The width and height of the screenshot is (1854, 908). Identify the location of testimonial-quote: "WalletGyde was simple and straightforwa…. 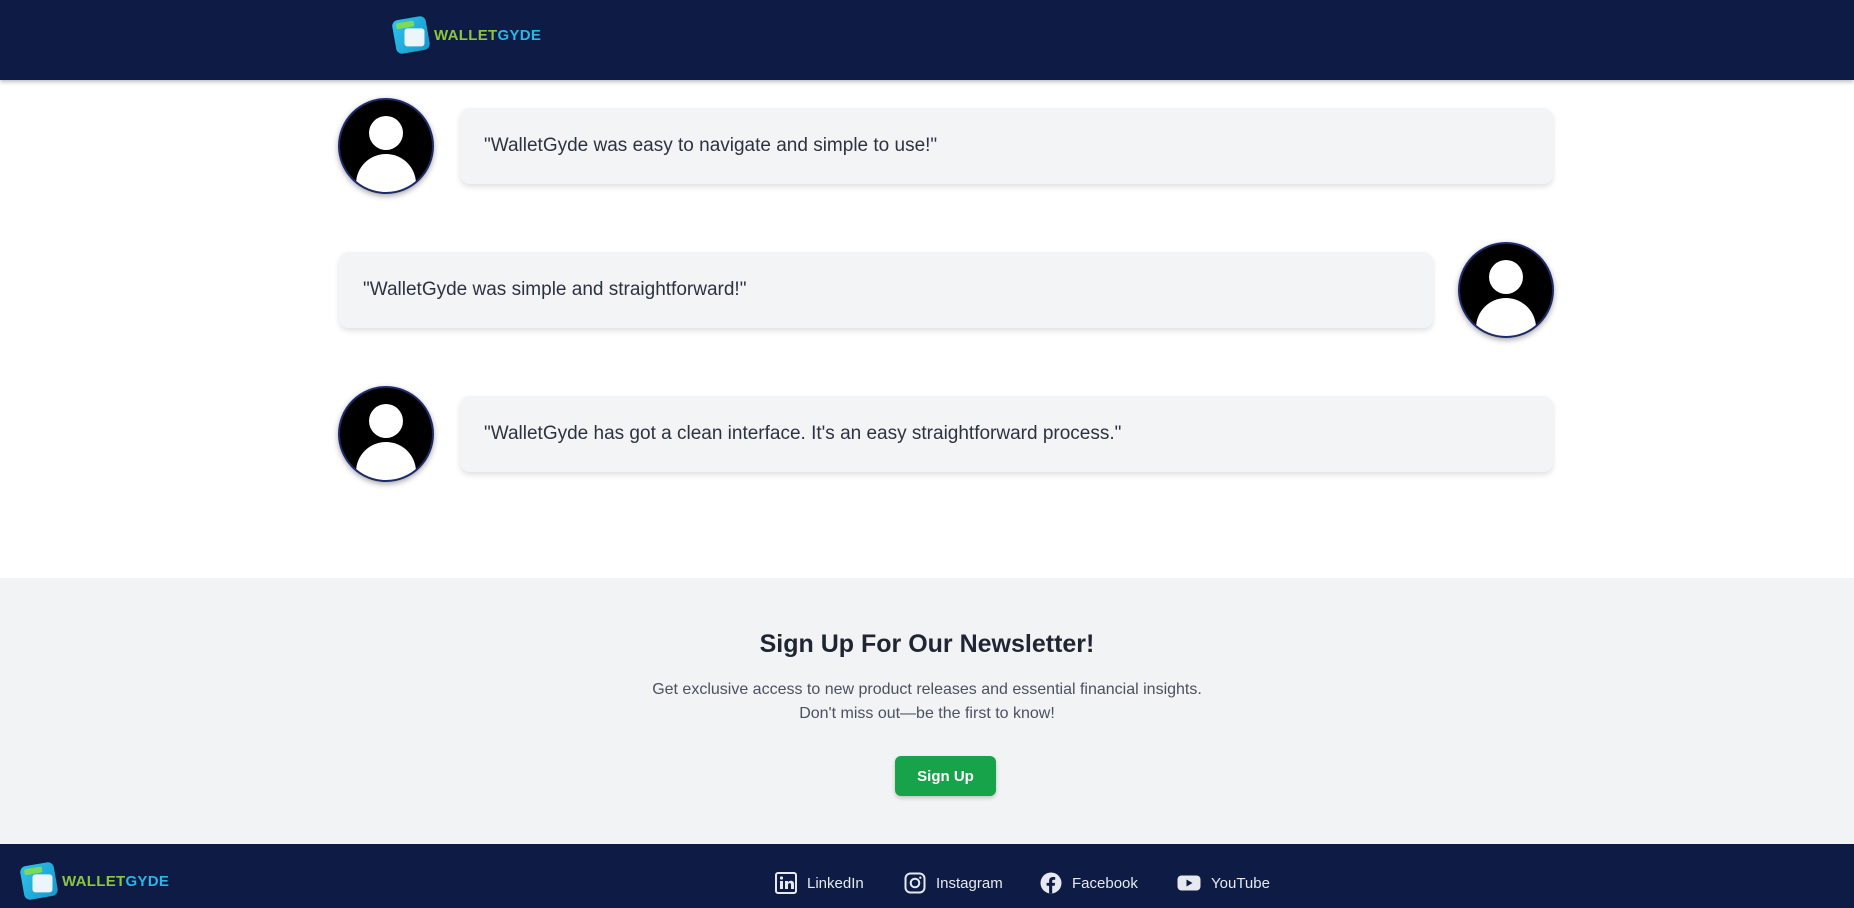
(555, 289).